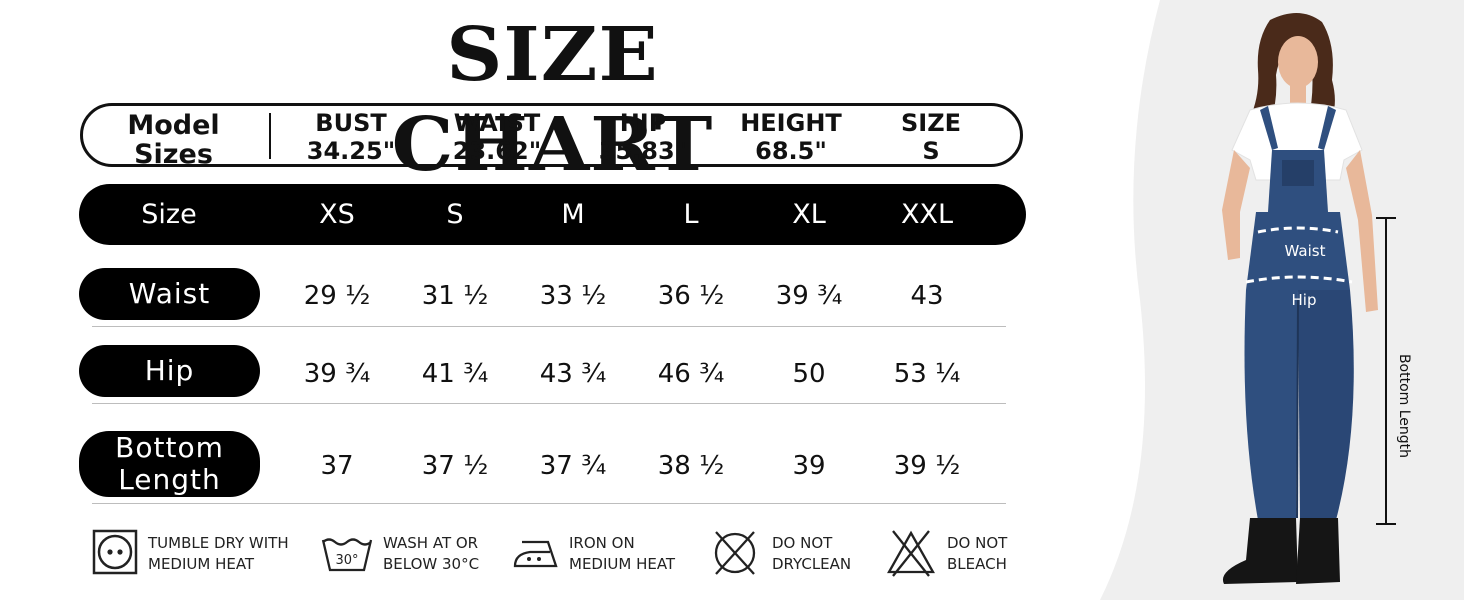  I want to click on tumble-dry-icon, so click(115, 552).